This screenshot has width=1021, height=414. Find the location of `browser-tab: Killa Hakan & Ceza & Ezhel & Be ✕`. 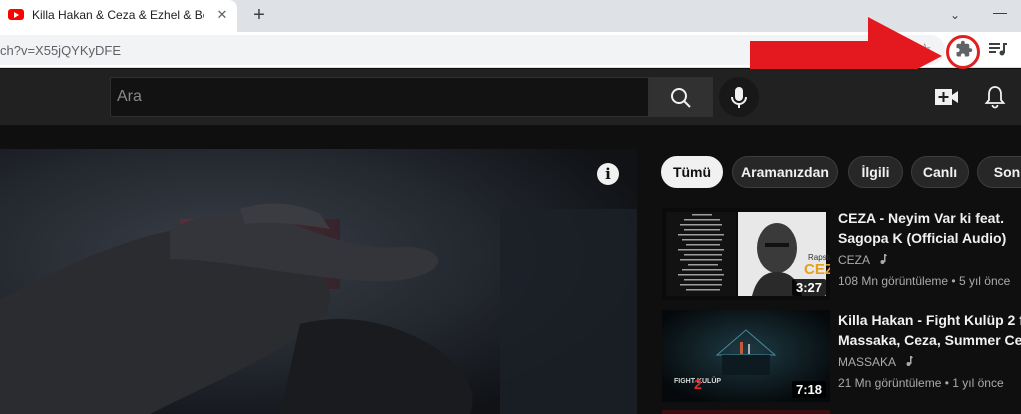

browser-tab: Killa Hakan & Ceza & Ezhel & Be ✕ is located at coordinates (118, 16).